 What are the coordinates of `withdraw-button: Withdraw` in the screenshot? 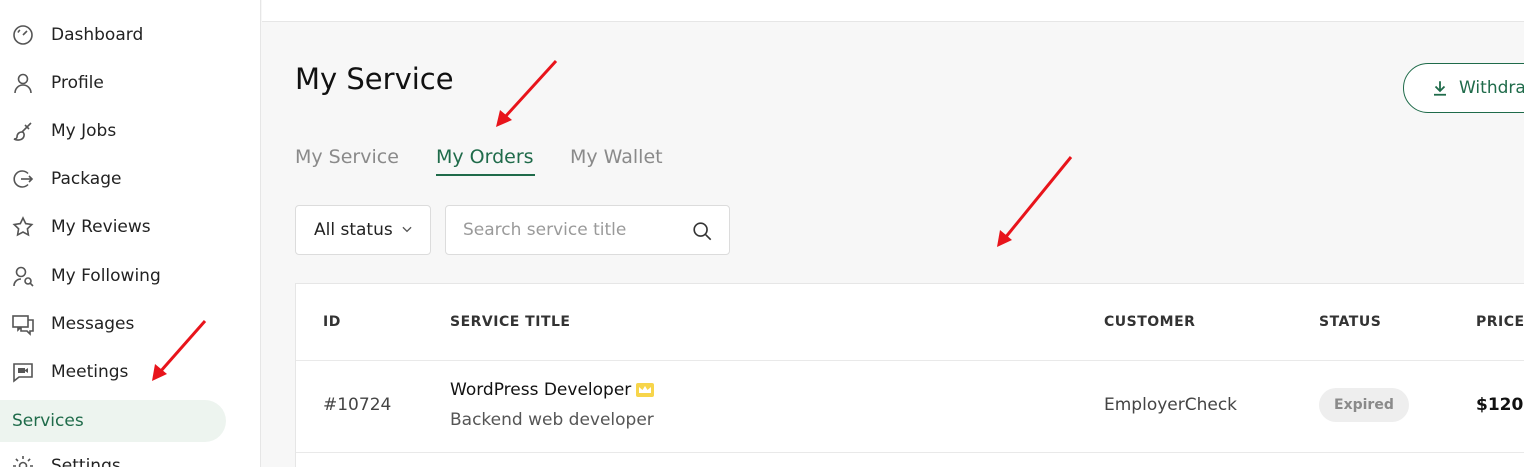 It's located at (1463, 88).